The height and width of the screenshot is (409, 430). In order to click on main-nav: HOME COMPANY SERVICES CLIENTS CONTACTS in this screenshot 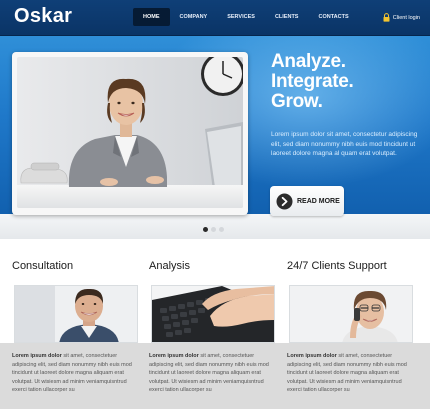, I will do `click(246, 17)`.